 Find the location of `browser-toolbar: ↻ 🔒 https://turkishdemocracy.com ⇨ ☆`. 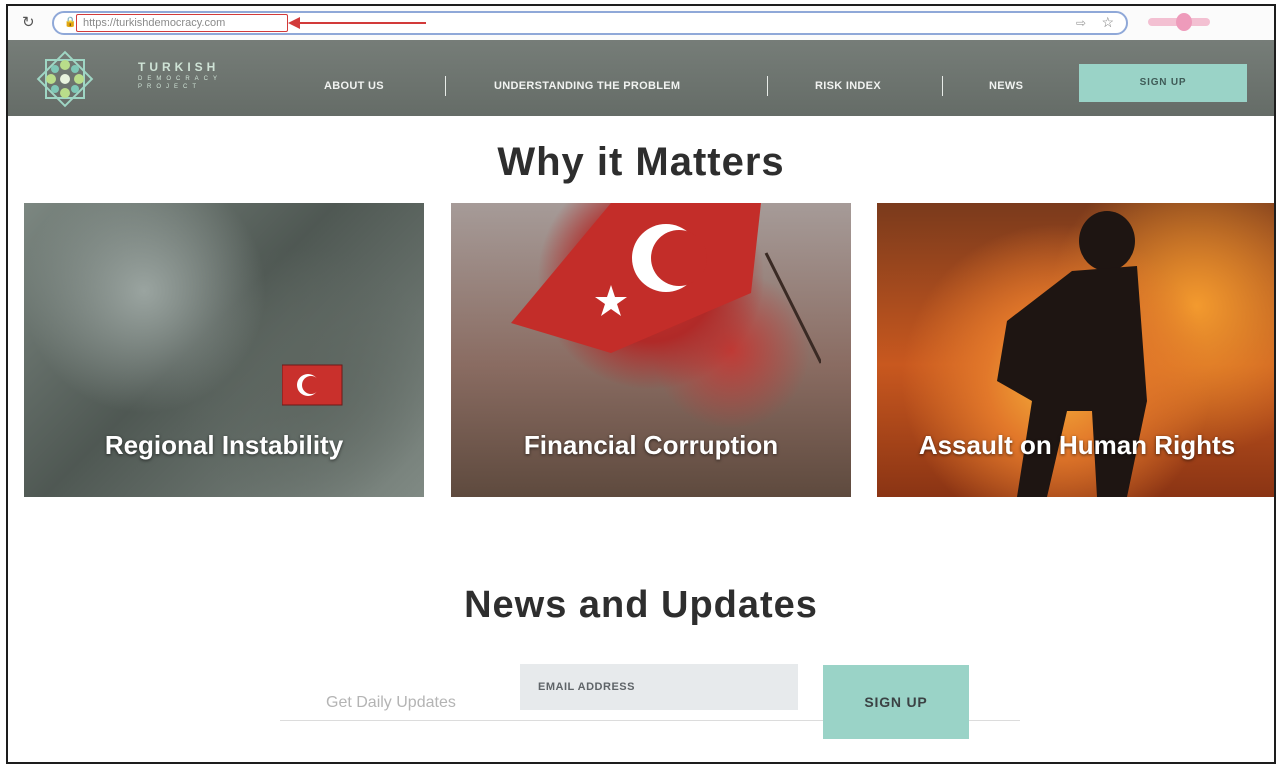

browser-toolbar: ↻ 🔒 https://turkishdemocracy.com ⇨ ☆ is located at coordinates (641, 23).